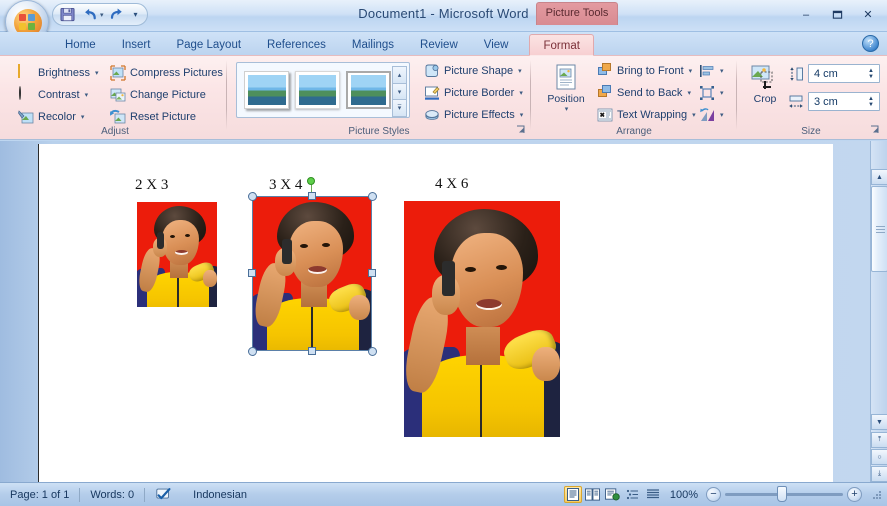 The width and height of the screenshot is (887, 506). Describe the element at coordinates (520, 130) in the screenshot. I see `picture-styles-dialog-launcher` at that location.